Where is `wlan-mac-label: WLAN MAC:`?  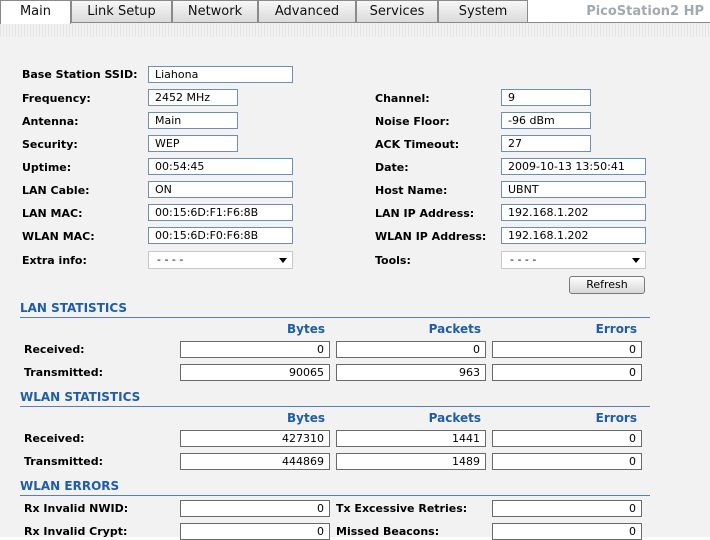
wlan-mac-label: WLAN MAC: is located at coordinates (58, 236).